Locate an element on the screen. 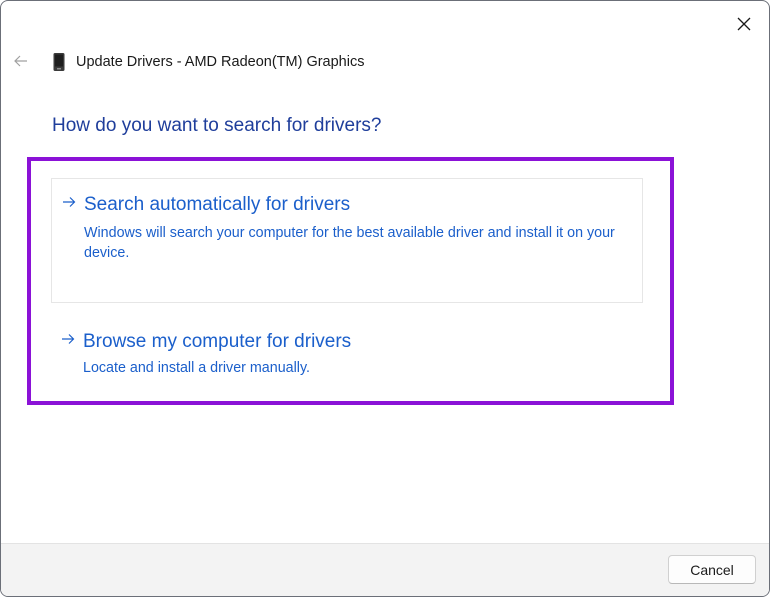 This screenshot has width=770, height=597. option-title: Browse my computer for drivers is located at coordinates (217, 341).